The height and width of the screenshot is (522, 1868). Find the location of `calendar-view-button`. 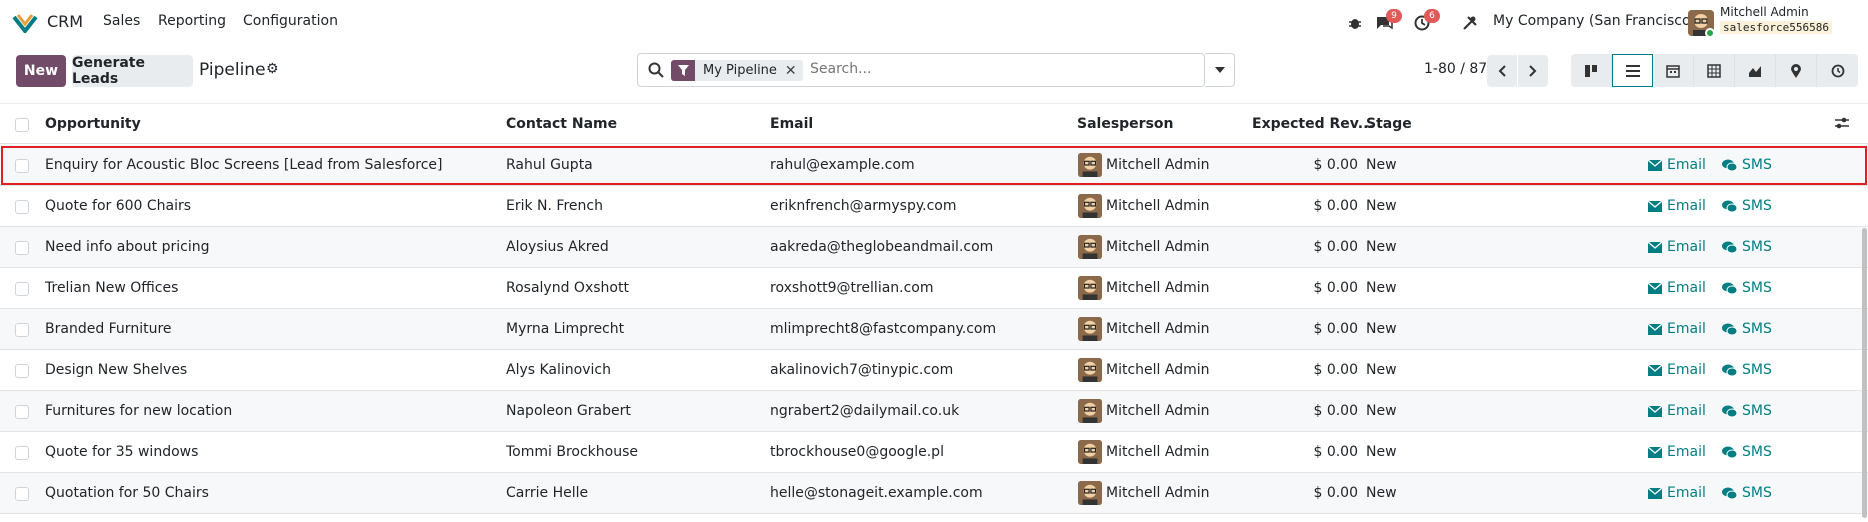

calendar-view-button is located at coordinates (1673, 70).